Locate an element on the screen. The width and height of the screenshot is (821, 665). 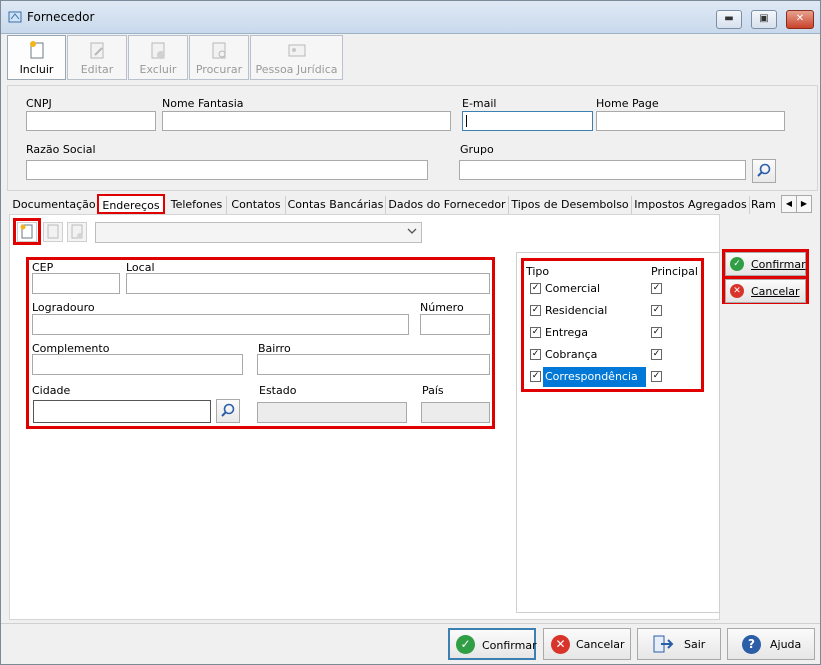
excluir-button: Excluir is located at coordinates (158, 57).